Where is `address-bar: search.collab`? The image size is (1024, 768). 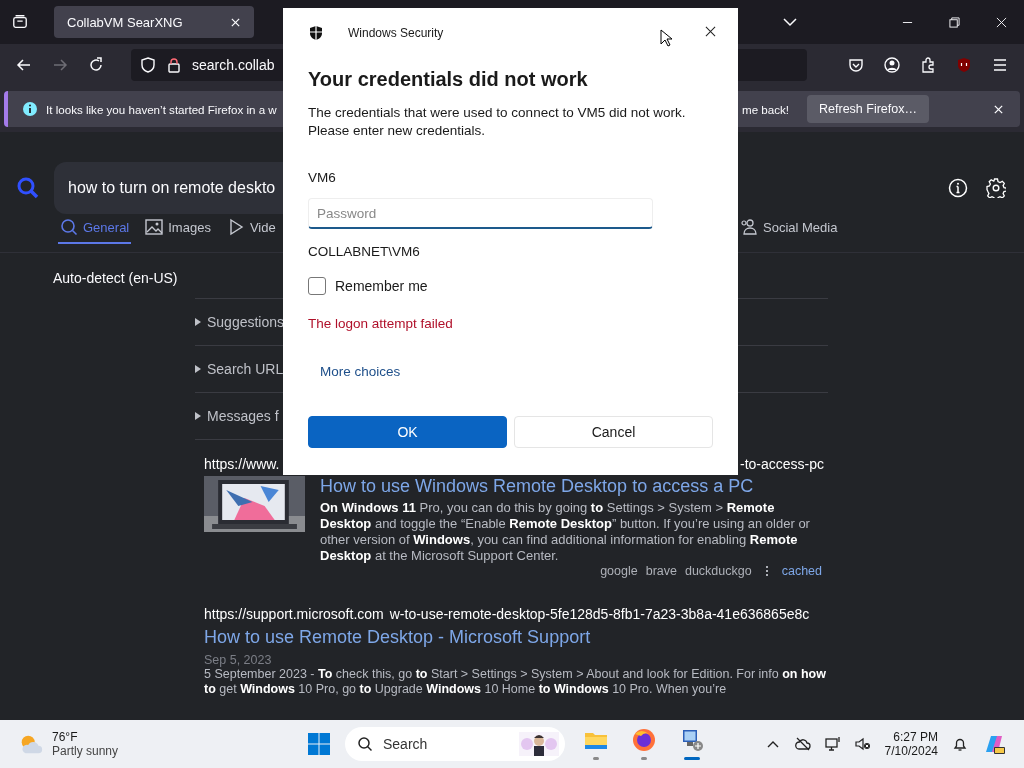
address-bar: search.collab is located at coordinates (207, 65).